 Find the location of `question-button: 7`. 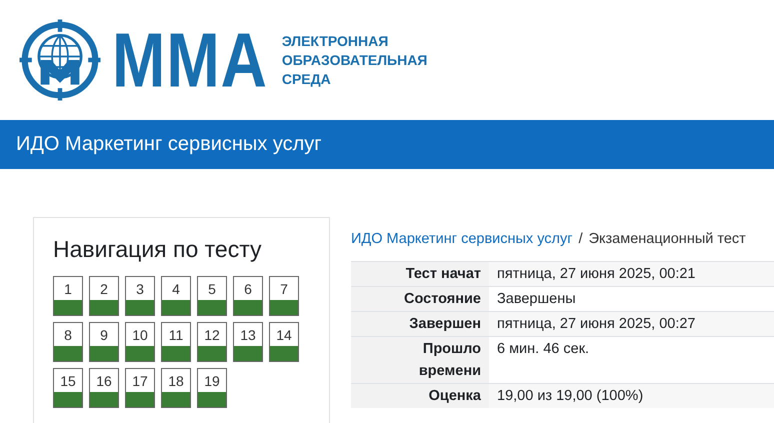

question-button: 7 is located at coordinates (284, 296).